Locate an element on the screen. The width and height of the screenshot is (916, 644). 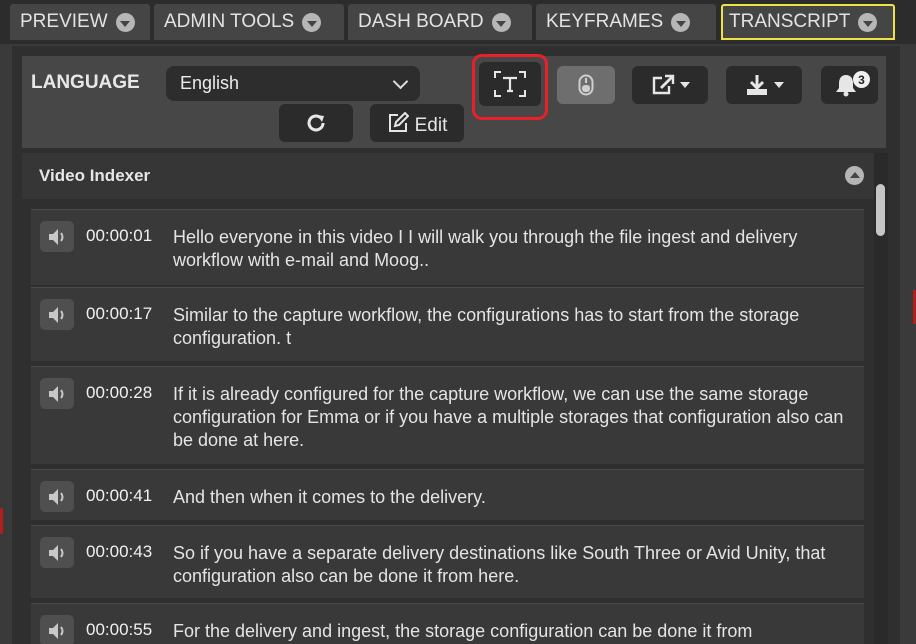
timestamp: 00:00:01 is located at coordinates (119, 236).